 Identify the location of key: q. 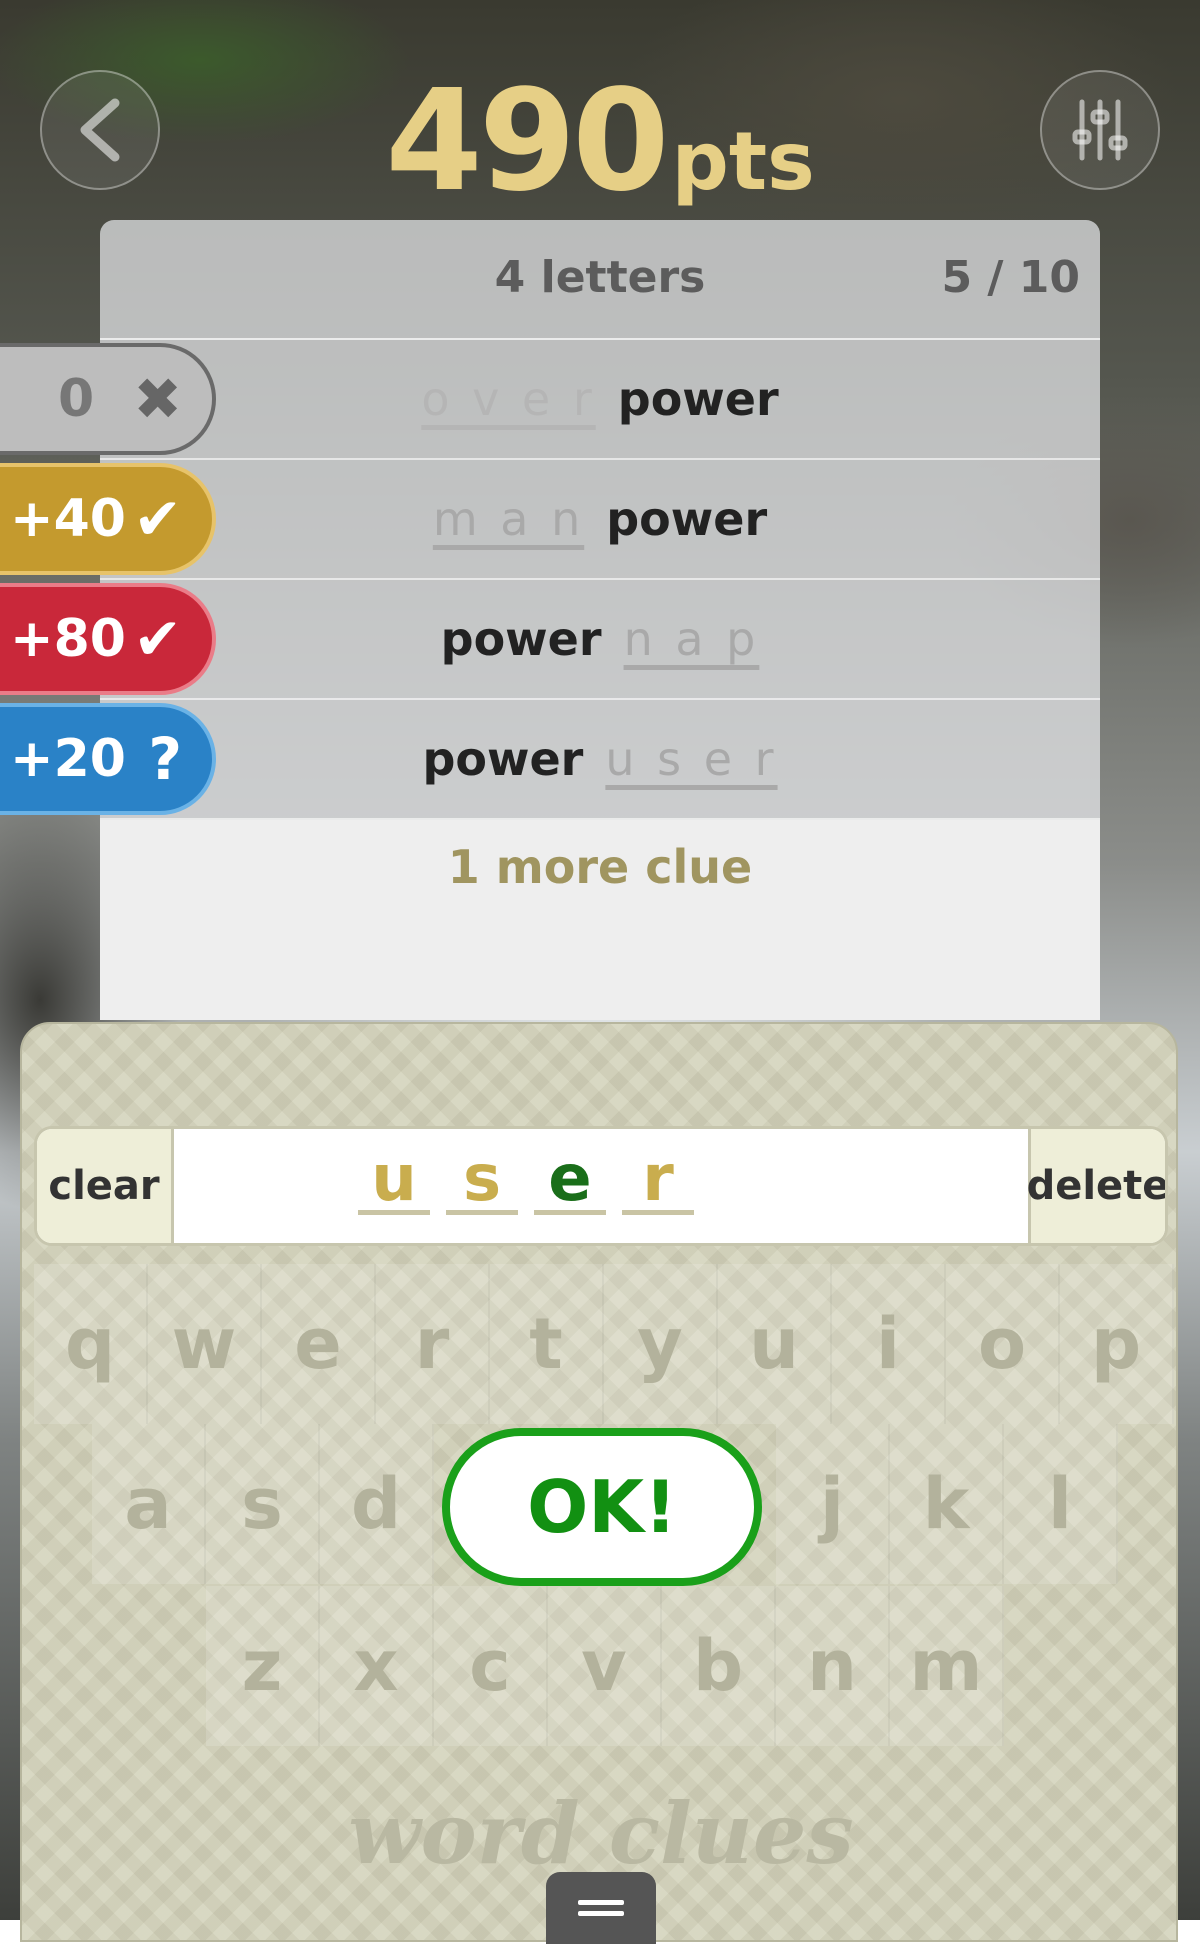
(91, 1344).